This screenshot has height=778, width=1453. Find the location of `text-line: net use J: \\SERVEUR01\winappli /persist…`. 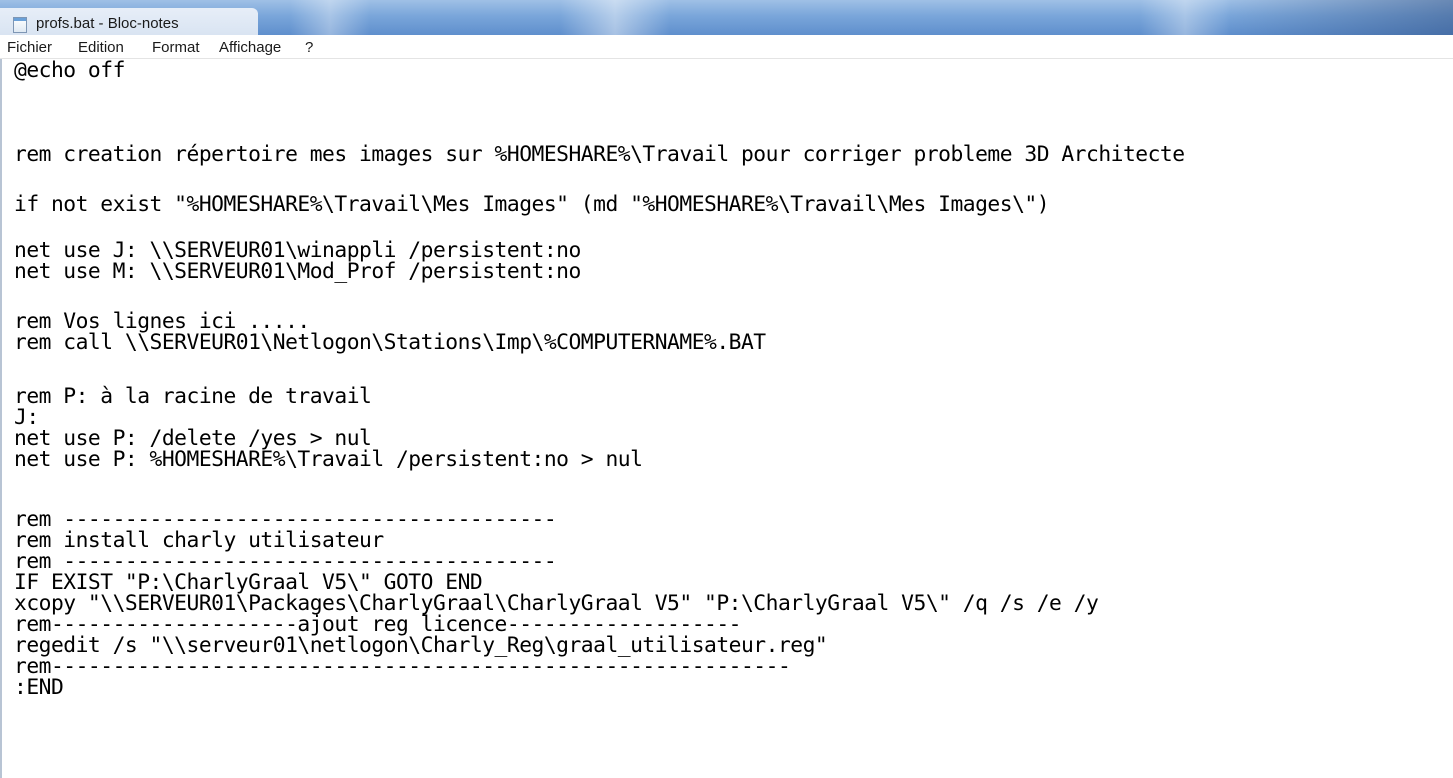

text-line: net use J: \\SERVEUR01\winappli /persist… is located at coordinates (297, 250).